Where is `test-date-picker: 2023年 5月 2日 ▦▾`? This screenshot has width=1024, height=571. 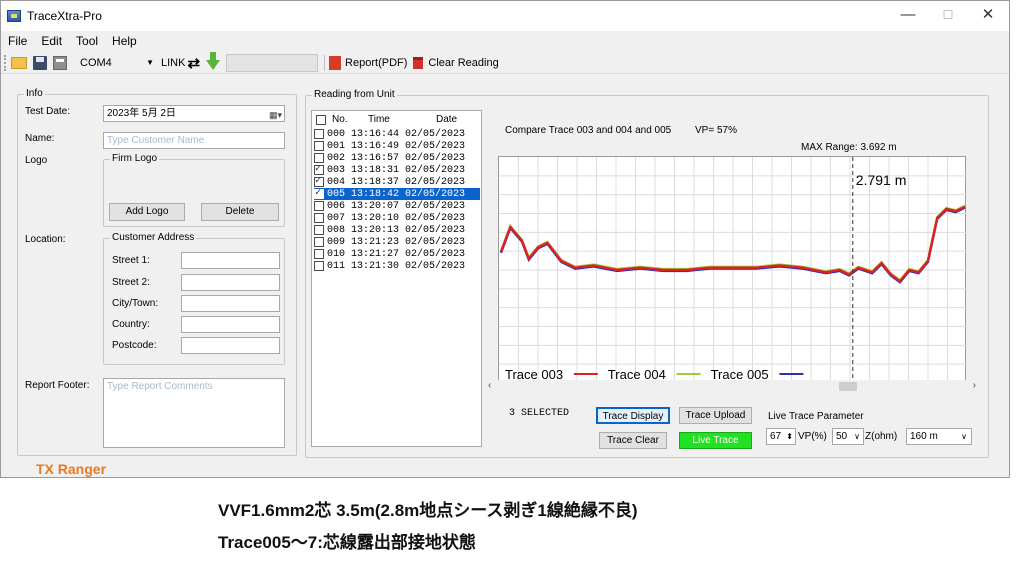
test-date-picker: 2023年 5月 2日 ▦▾ is located at coordinates (194, 113).